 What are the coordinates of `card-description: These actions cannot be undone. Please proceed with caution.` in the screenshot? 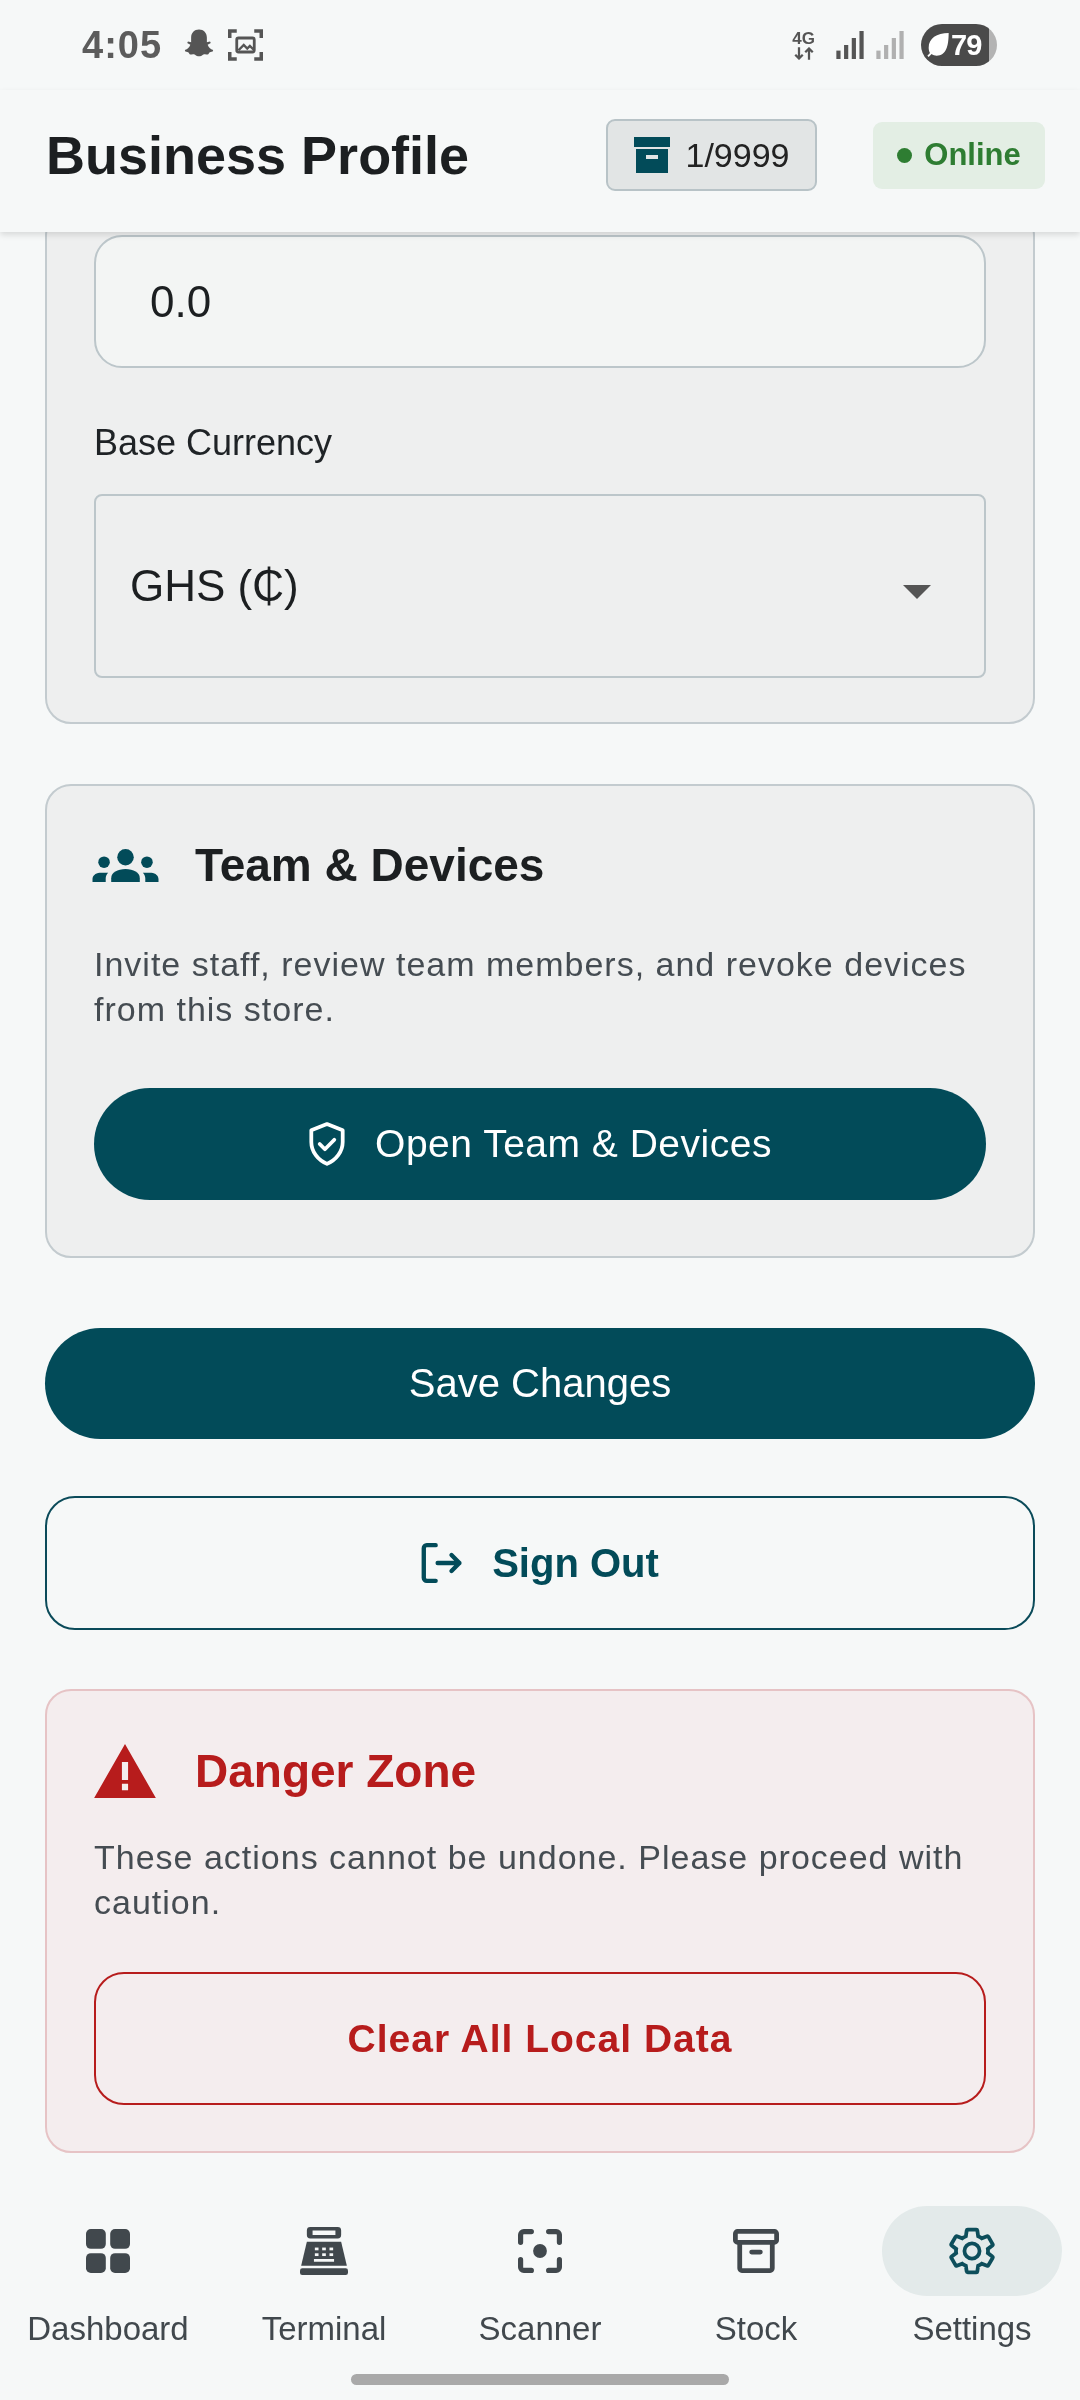 It's located at (529, 1880).